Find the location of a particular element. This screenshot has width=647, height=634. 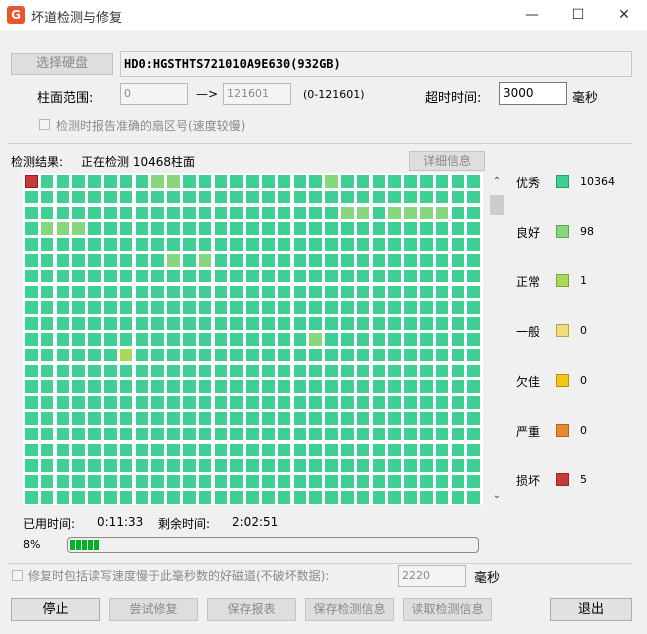

stop-button: 停止 is located at coordinates (55, 609).